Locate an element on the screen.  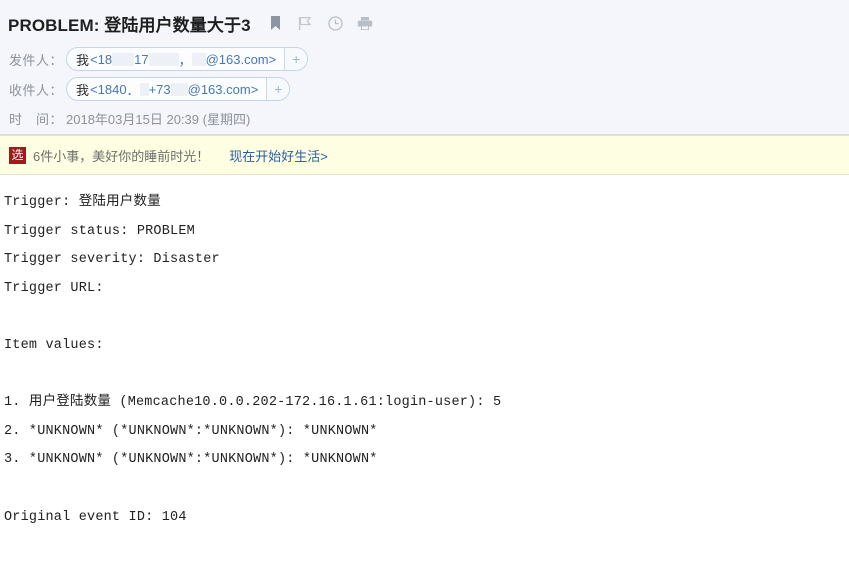
title-row: PROBLEM: 登陆用户数量大于3 is located at coordinates (424, 22).